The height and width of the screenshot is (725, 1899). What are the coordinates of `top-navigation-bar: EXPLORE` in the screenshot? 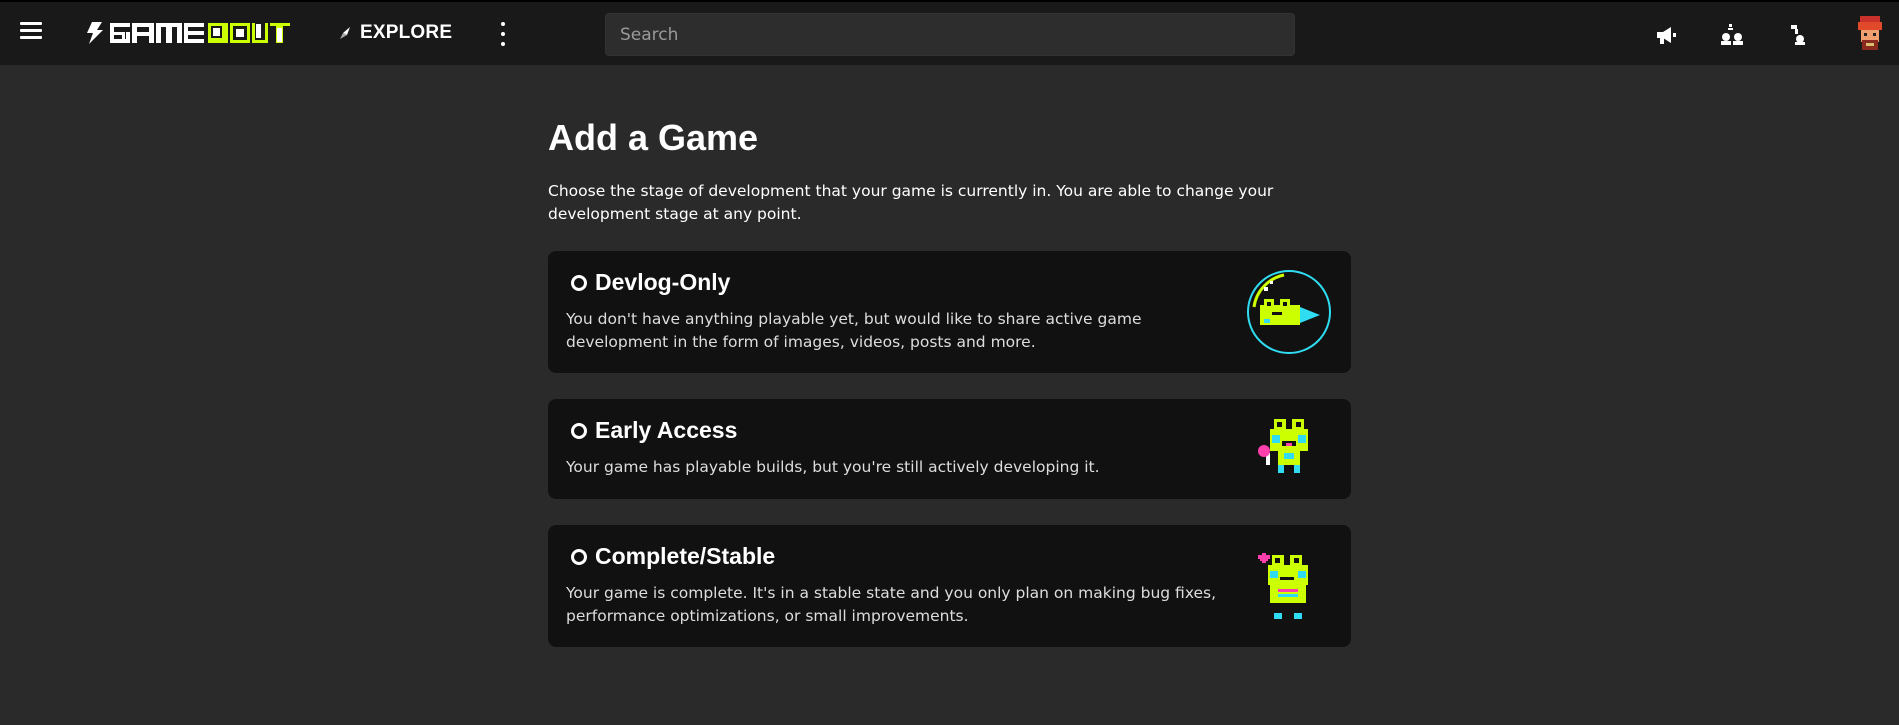 It's located at (949, 32).